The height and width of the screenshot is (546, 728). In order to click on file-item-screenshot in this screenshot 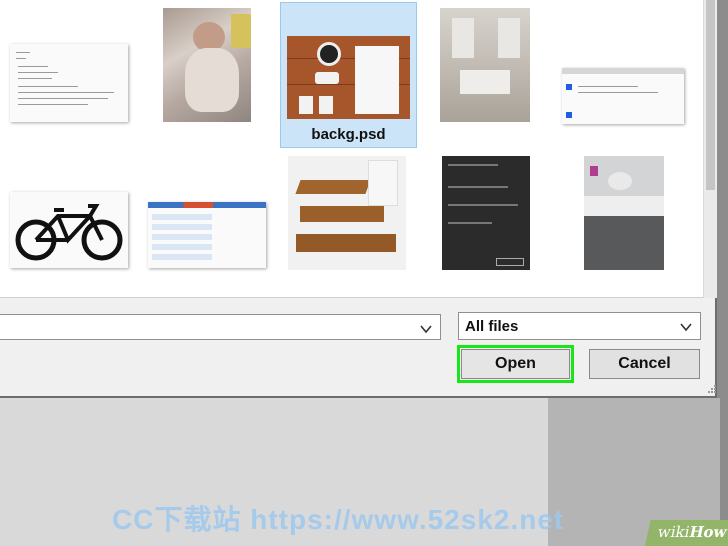, I will do `click(623, 94)`.